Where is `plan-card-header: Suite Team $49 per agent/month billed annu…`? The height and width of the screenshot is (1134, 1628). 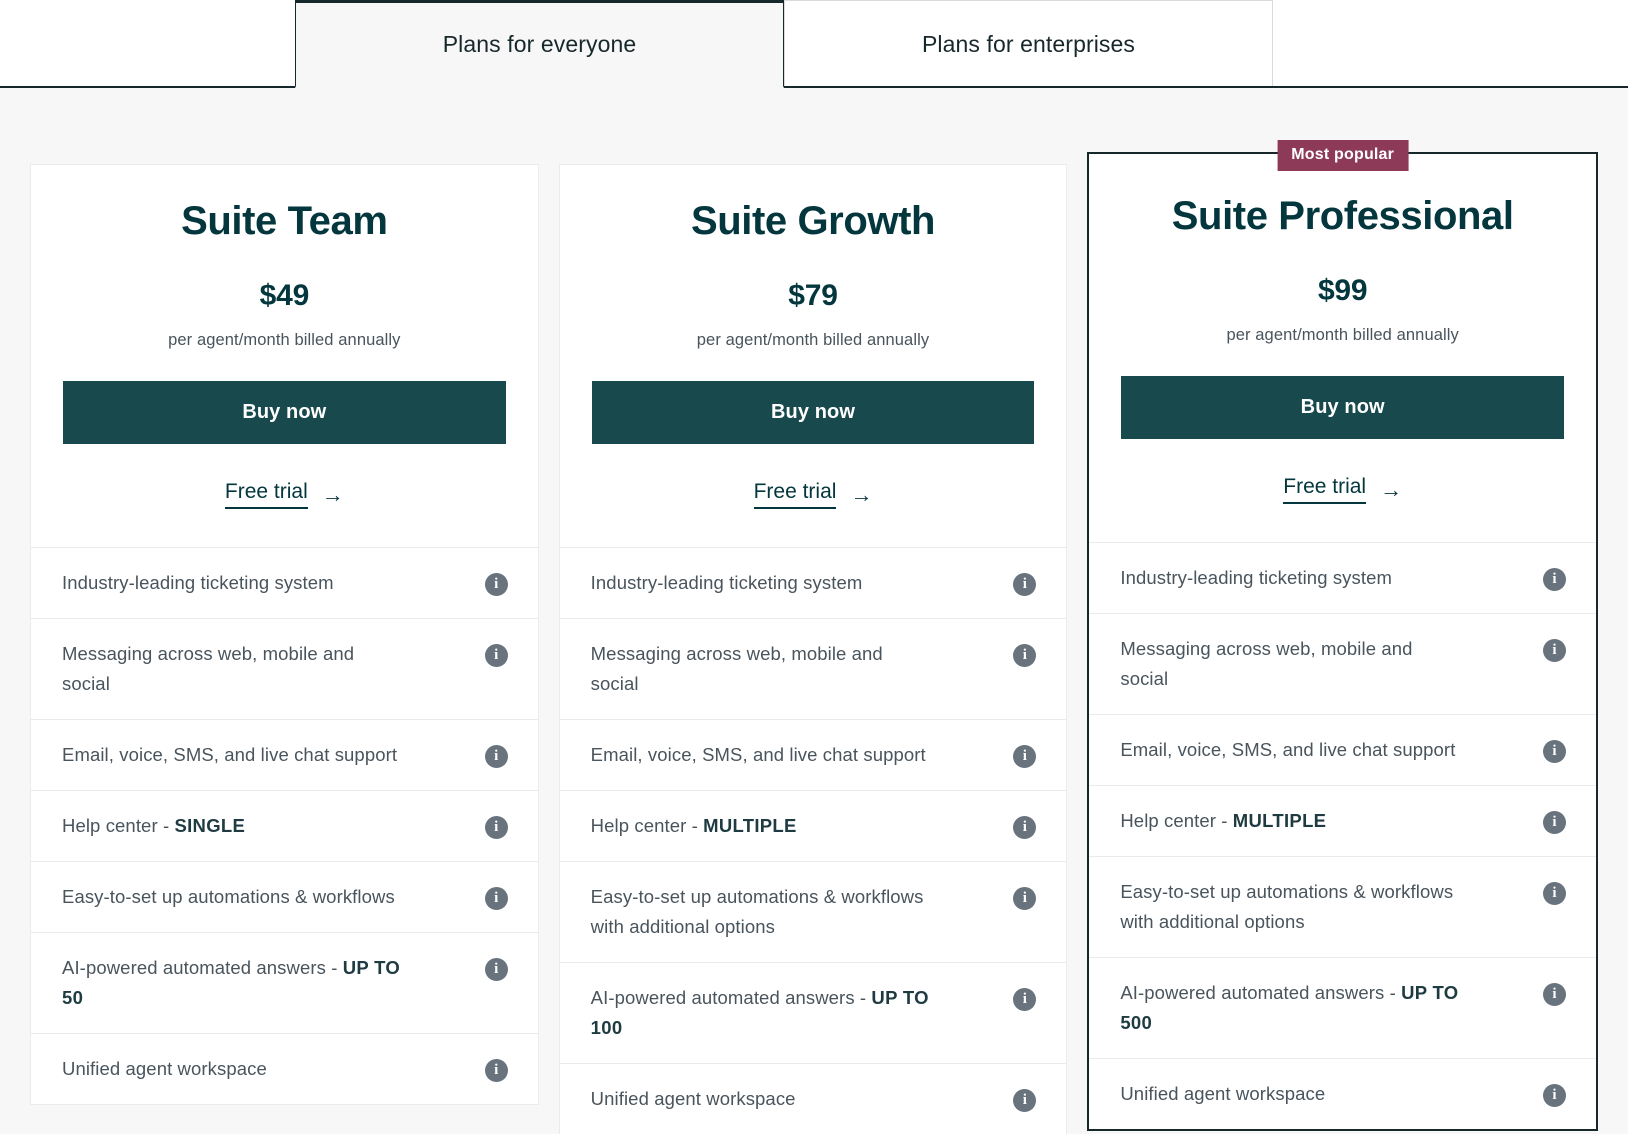 plan-card-header: Suite Team $49 per agent/month billed annu… is located at coordinates (284, 356).